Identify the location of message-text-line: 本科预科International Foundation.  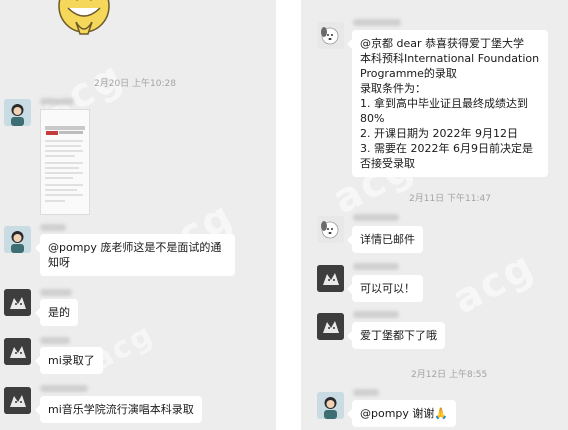
(450, 58).